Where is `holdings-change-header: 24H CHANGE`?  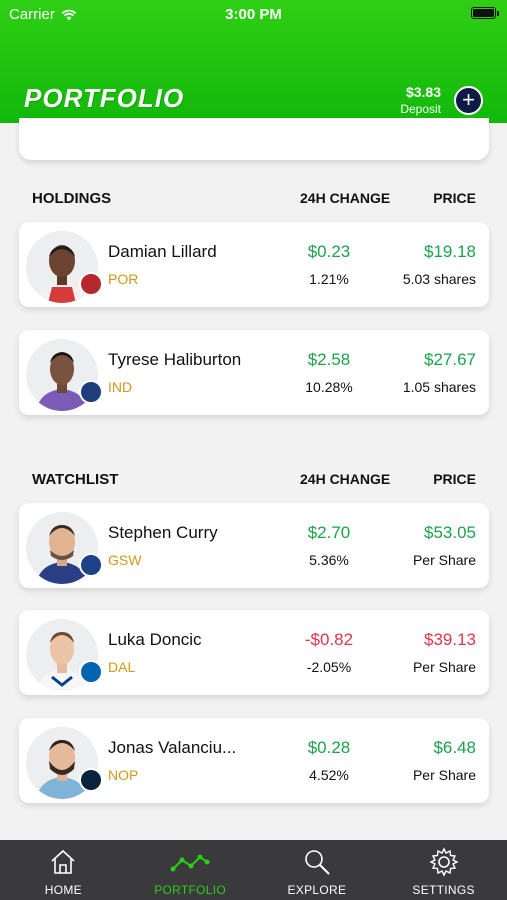
holdings-change-header: 24H CHANGE is located at coordinates (345, 198).